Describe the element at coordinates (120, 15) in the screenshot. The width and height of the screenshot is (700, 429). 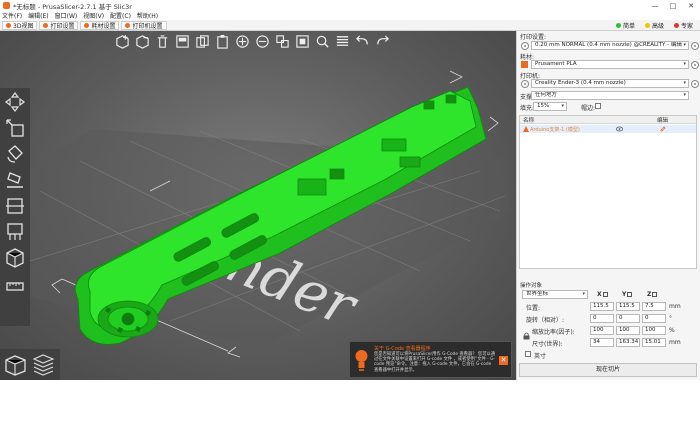
I see `menu-config: 配置(C)` at that location.